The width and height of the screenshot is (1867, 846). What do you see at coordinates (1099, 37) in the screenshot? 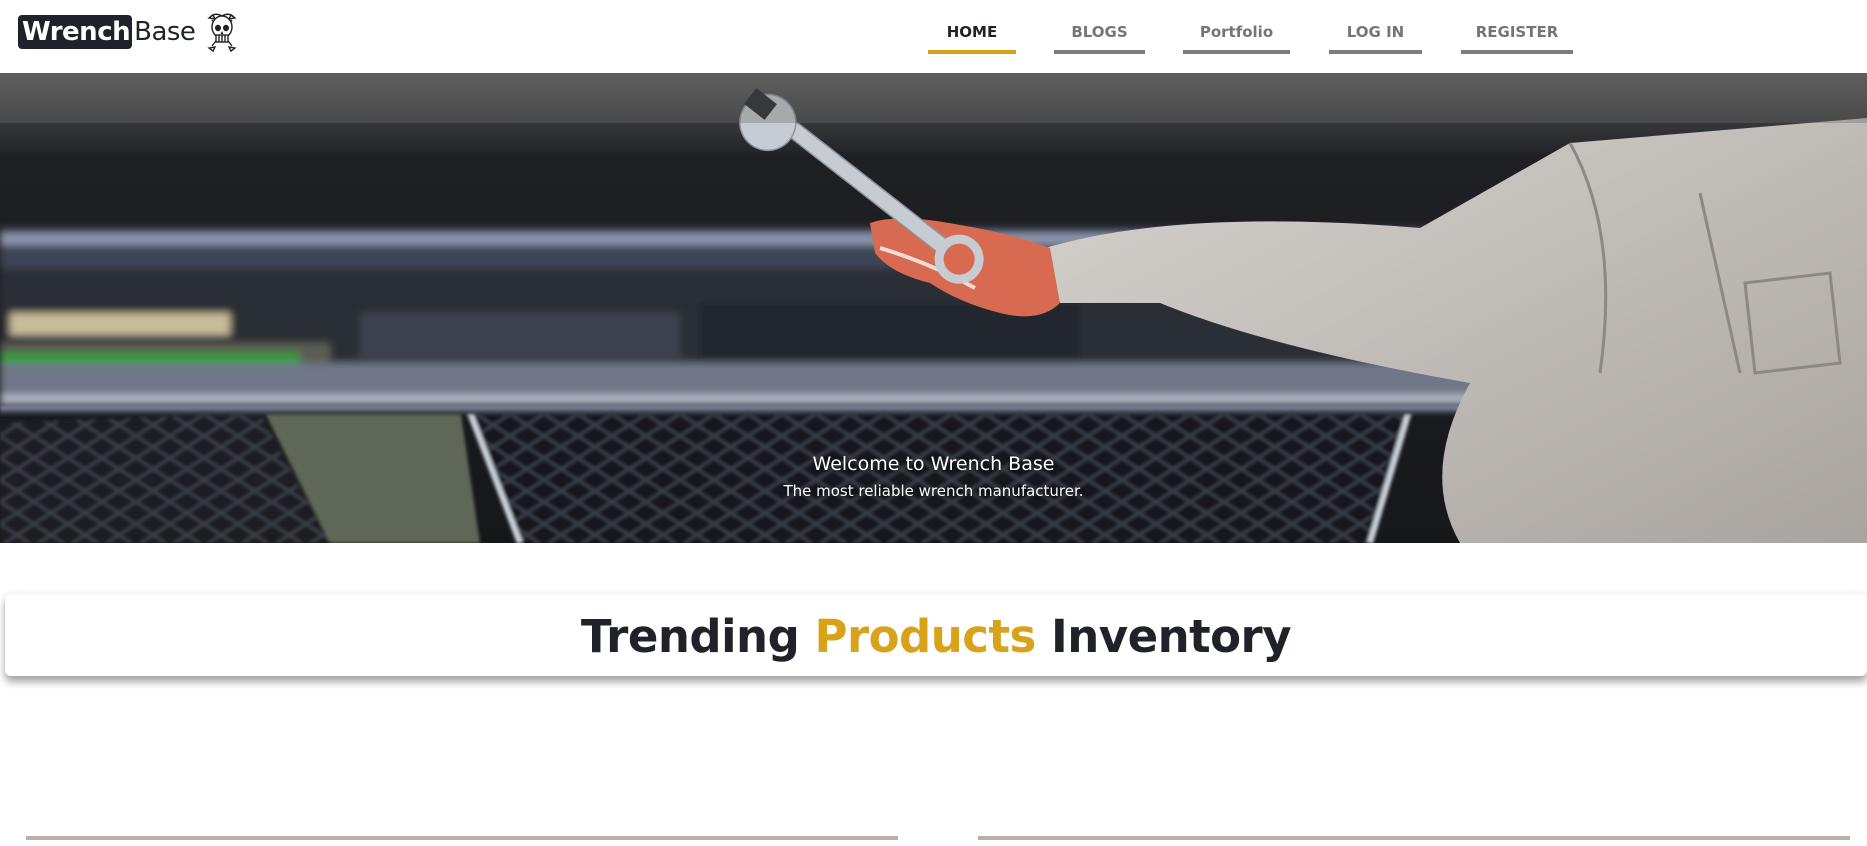
I see `nav-blogs: BLOGS` at bounding box center [1099, 37].